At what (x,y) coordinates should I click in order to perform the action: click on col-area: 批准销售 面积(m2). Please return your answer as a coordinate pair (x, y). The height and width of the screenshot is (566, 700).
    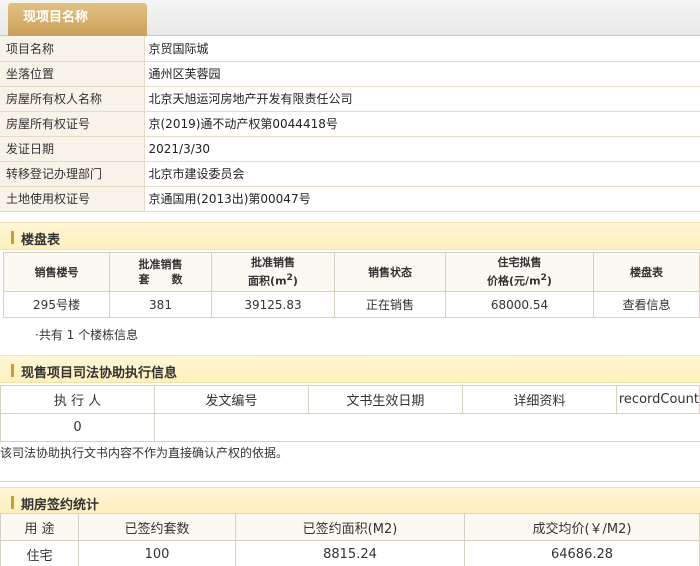
    Looking at the image, I should click on (273, 272).